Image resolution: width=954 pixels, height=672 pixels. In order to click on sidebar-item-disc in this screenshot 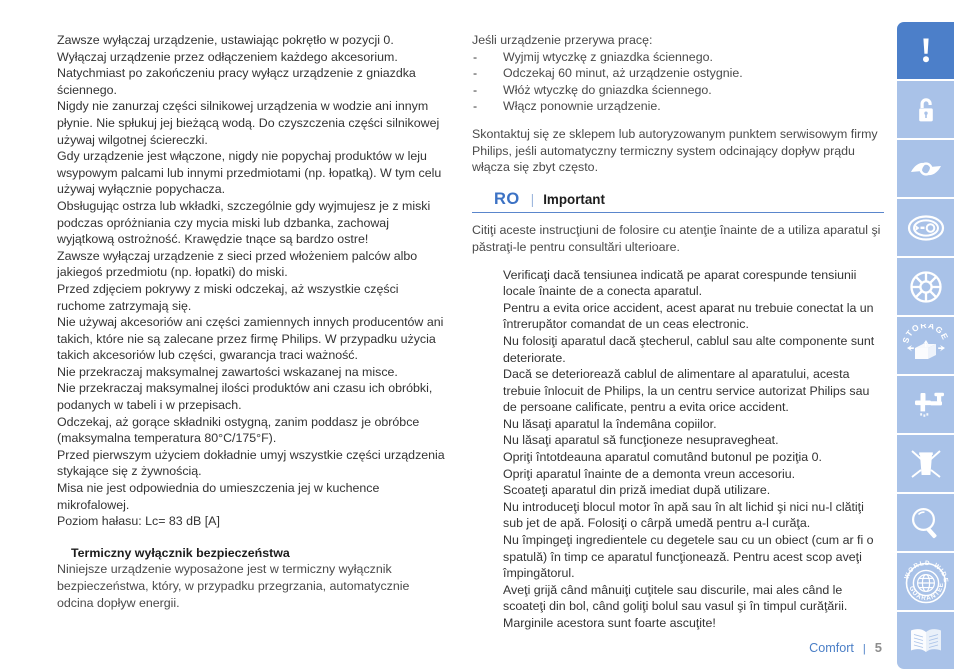, I will do `click(925, 227)`.